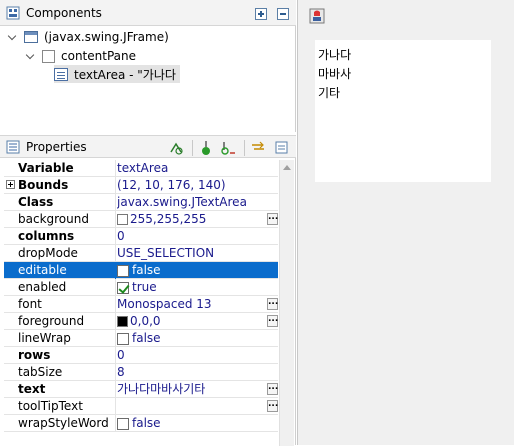 The height and width of the screenshot is (446, 514). Describe the element at coordinates (53, 219) in the screenshot. I see `property-name: background` at that location.